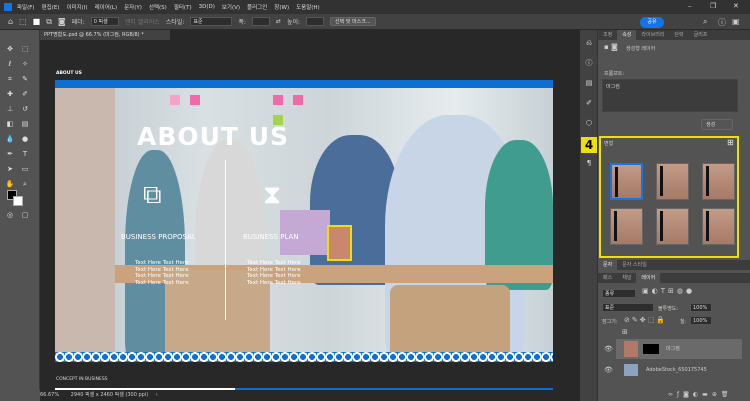 The height and width of the screenshot is (401, 750). Describe the element at coordinates (10, 109) in the screenshot. I see `stamp-tool-icon: ⊥` at that location.